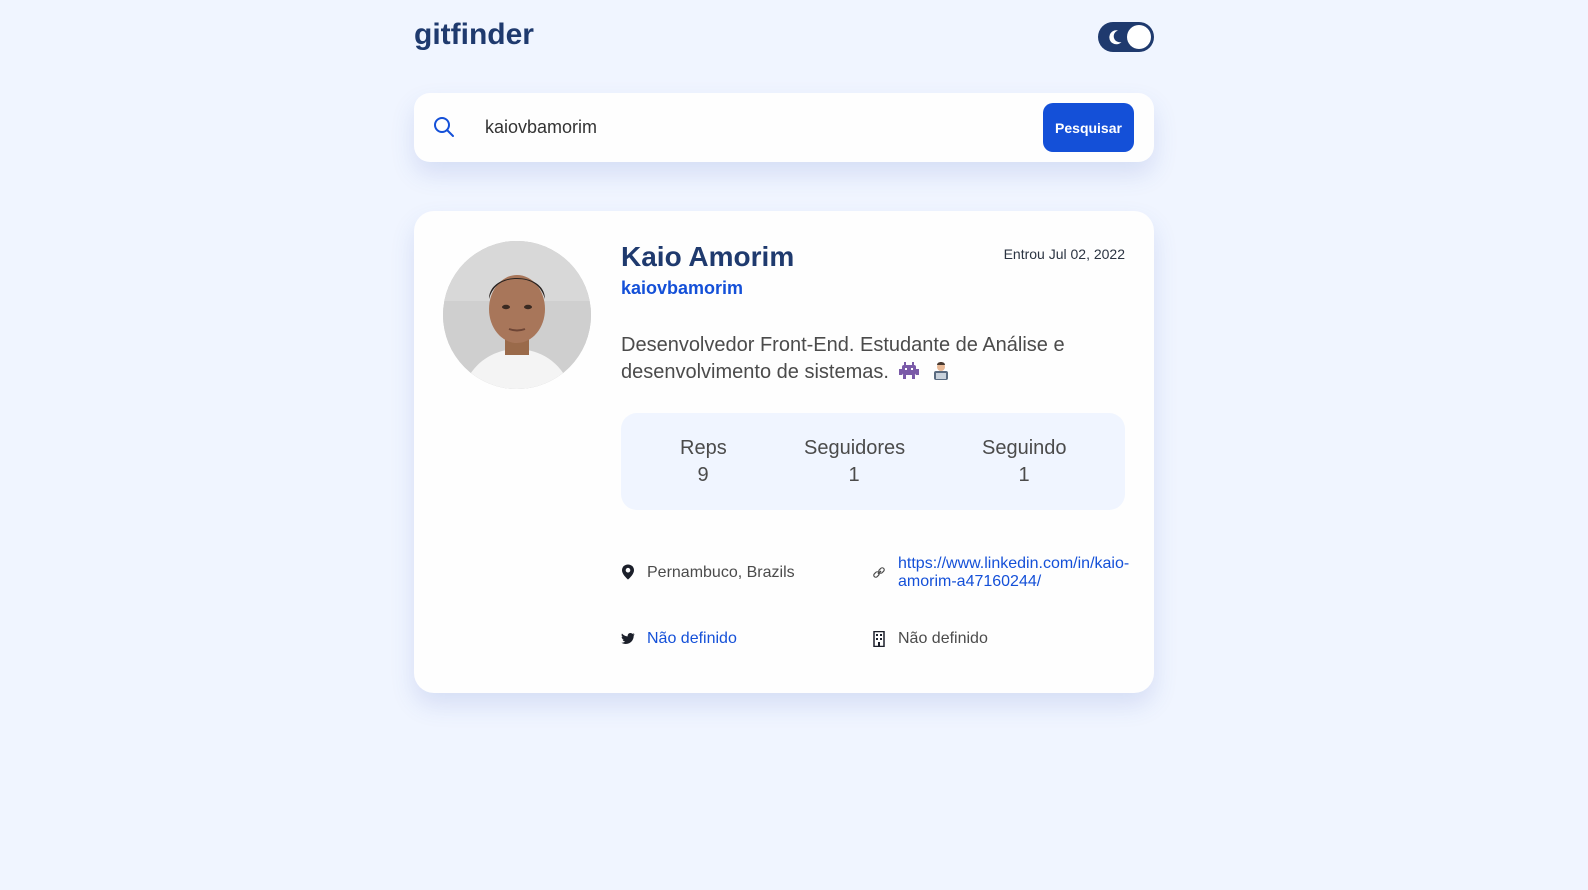 This screenshot has height=890, width=1588. I want to click on stat-repos: Reps 9, so click(703, 462).